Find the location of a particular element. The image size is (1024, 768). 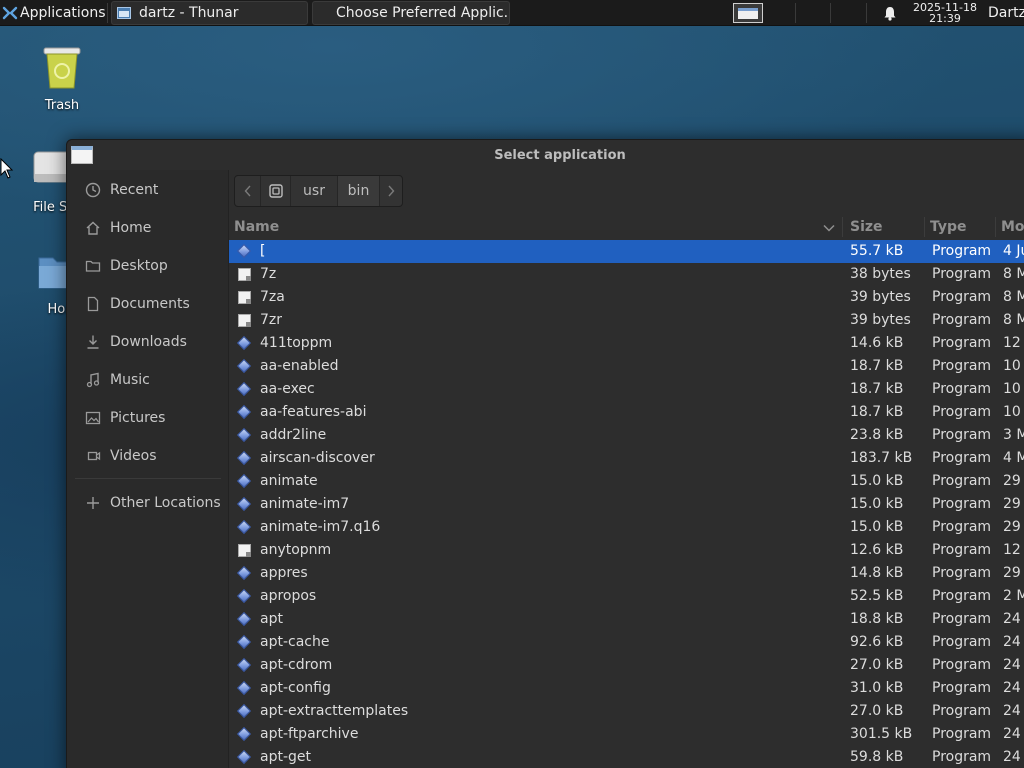

dialog-title: Select application is located at coordinates (560, 155).